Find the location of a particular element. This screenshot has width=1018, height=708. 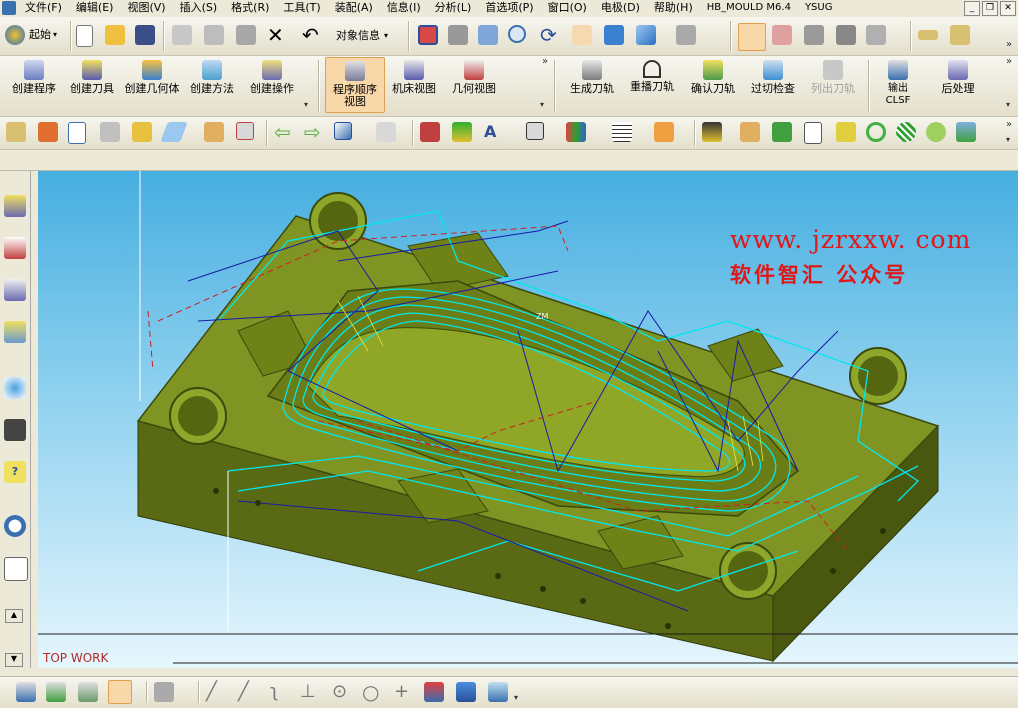

forward-button: ⇨ is located at coordinates (312, 132).